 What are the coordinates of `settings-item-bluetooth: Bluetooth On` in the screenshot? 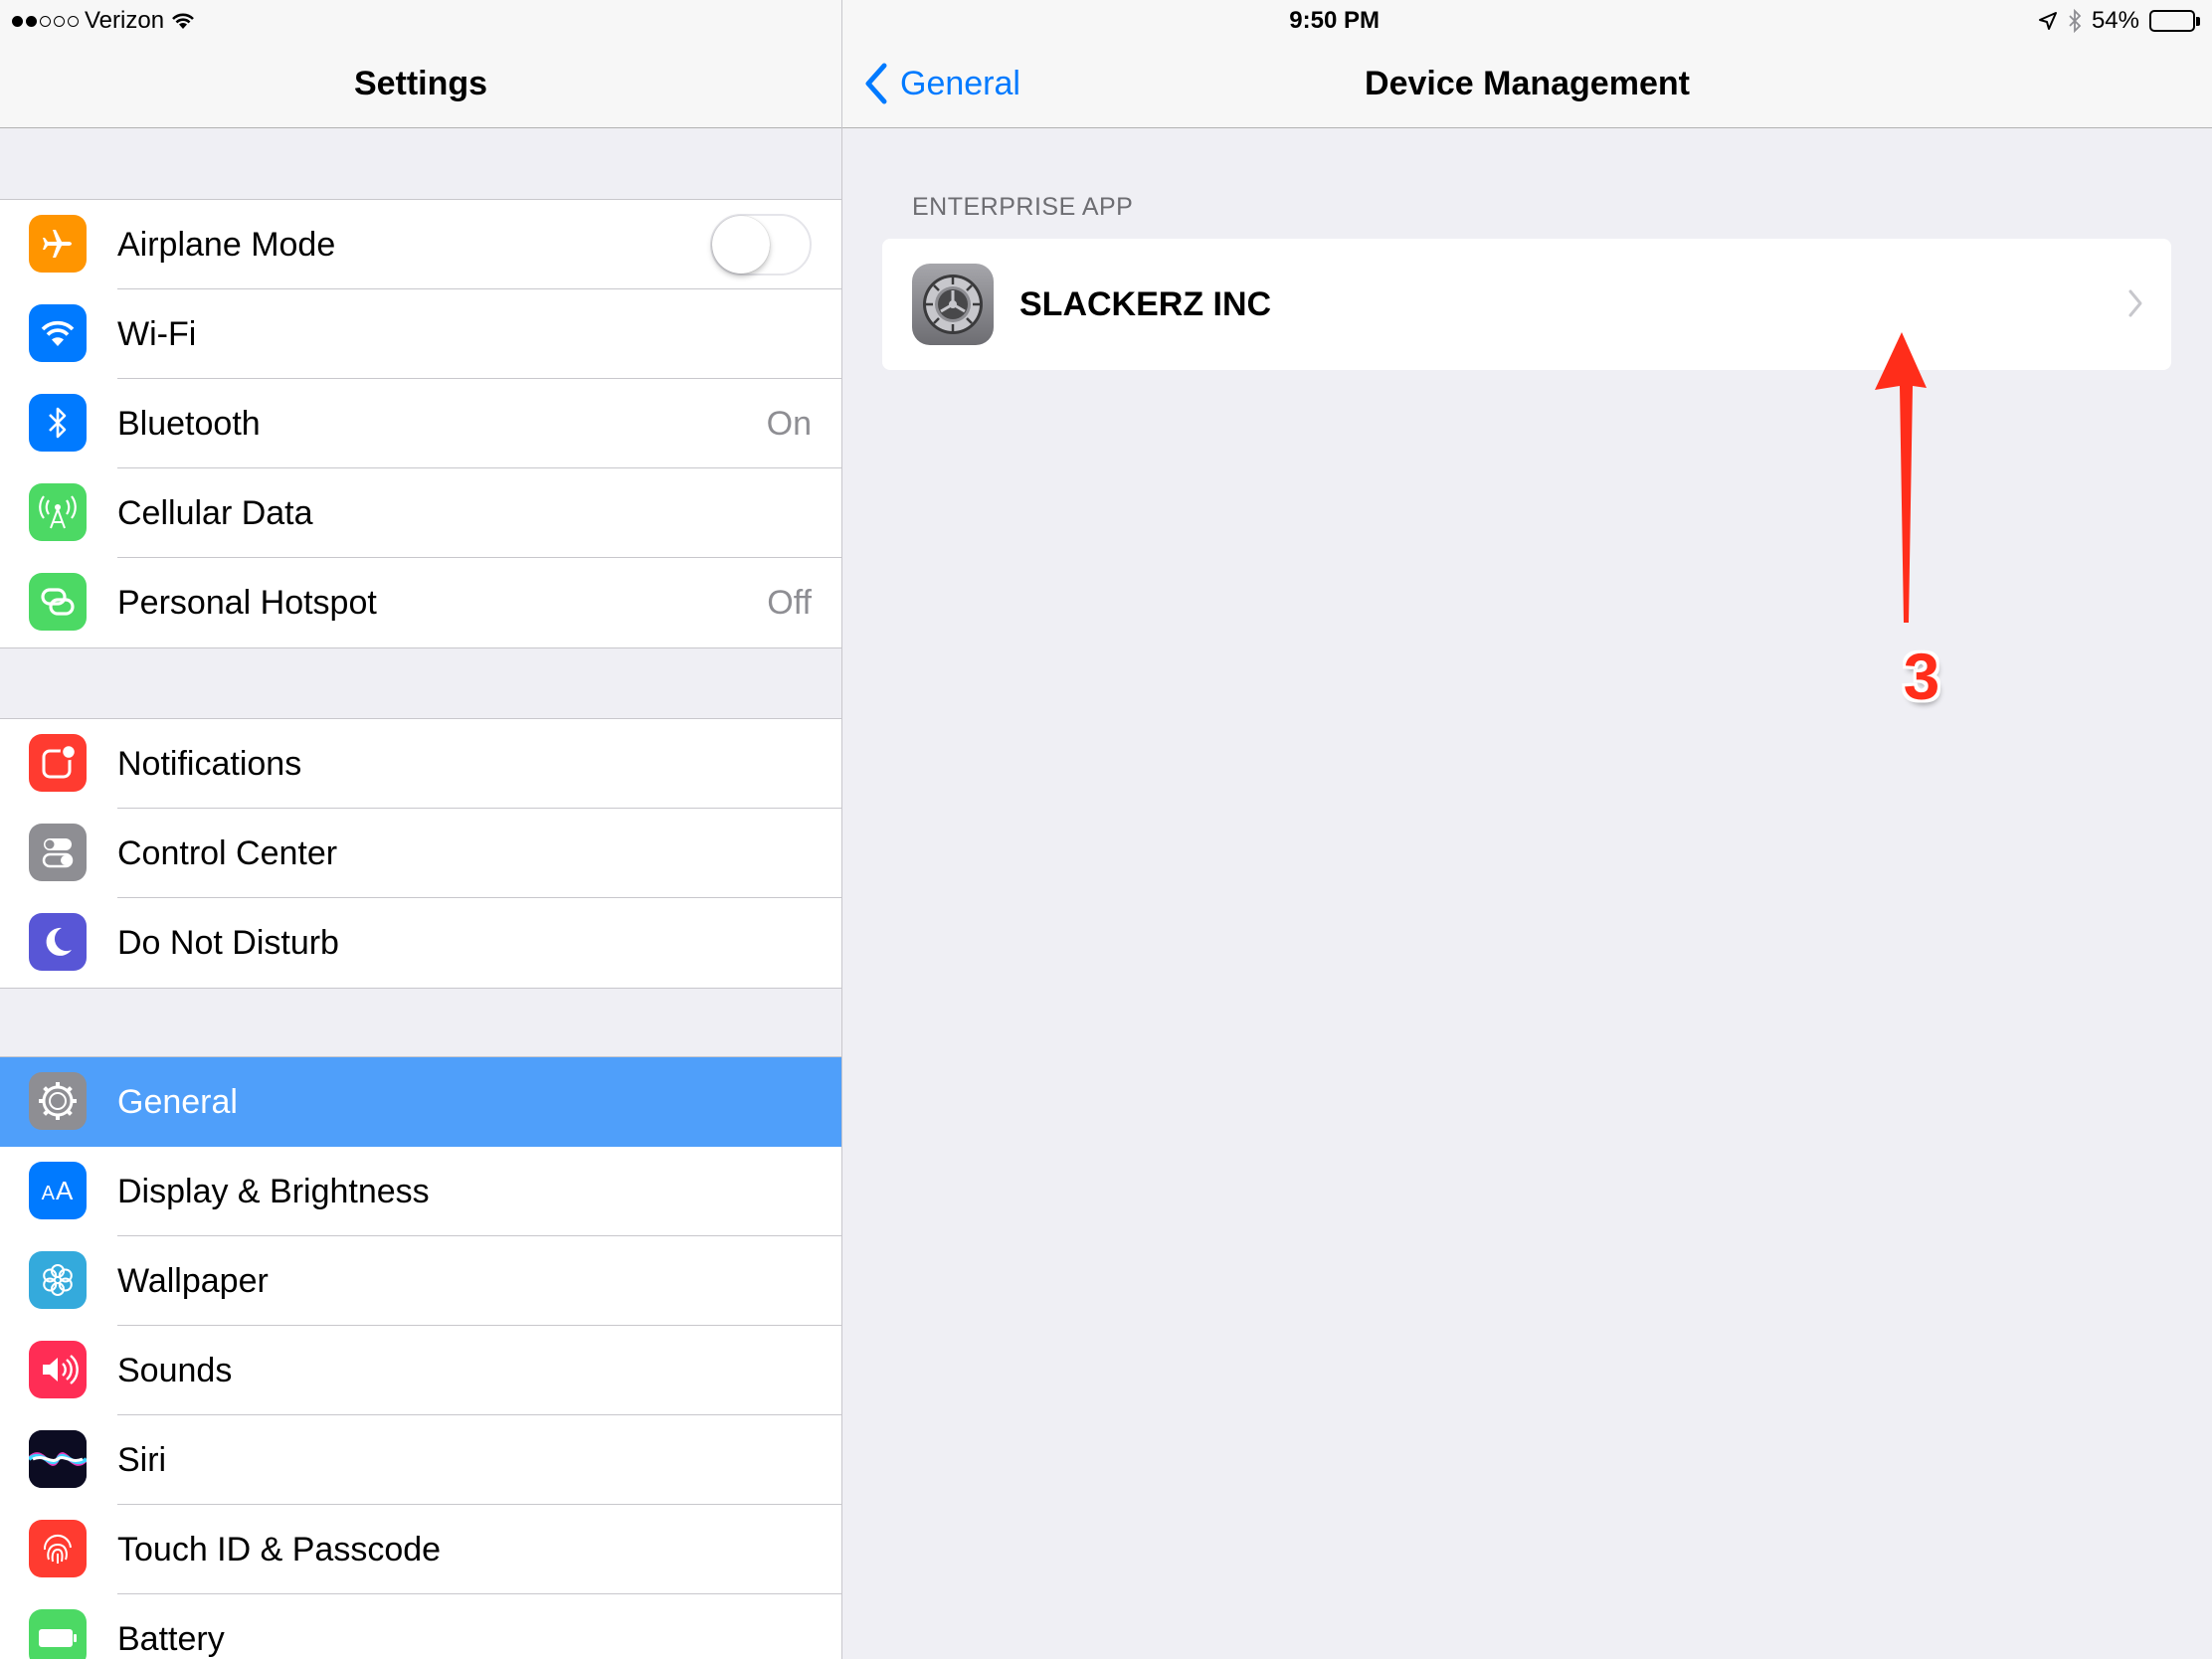 It's located at (420, 423).